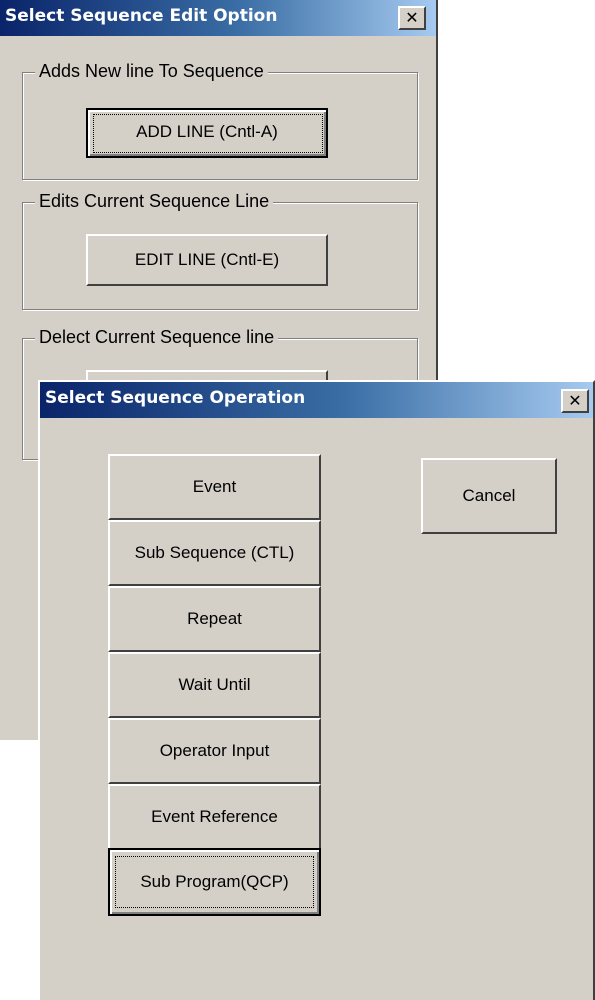 This screenshot has width=595, height=1000. Describe the element at coordinates (175, 398) in the screenshot. I see `window-title: Select Sequence Operation` at that location.